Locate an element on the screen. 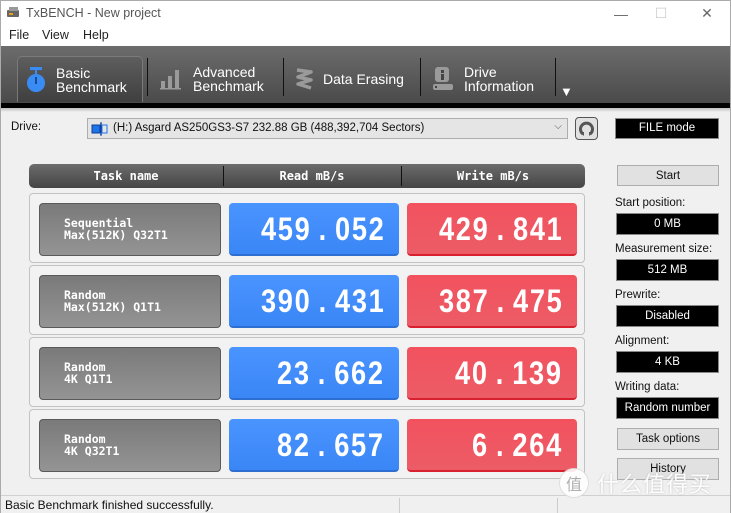  task-button-seq-q32t1: Sequential Max(512K) Q32T1 is located at coordinates (130, 229).